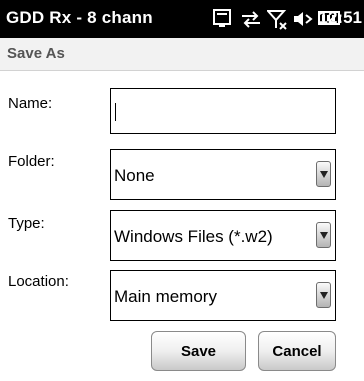 The height and width of the screenshot is (381, 364). I want to click on location-value: Main memory, so click(165, 296).